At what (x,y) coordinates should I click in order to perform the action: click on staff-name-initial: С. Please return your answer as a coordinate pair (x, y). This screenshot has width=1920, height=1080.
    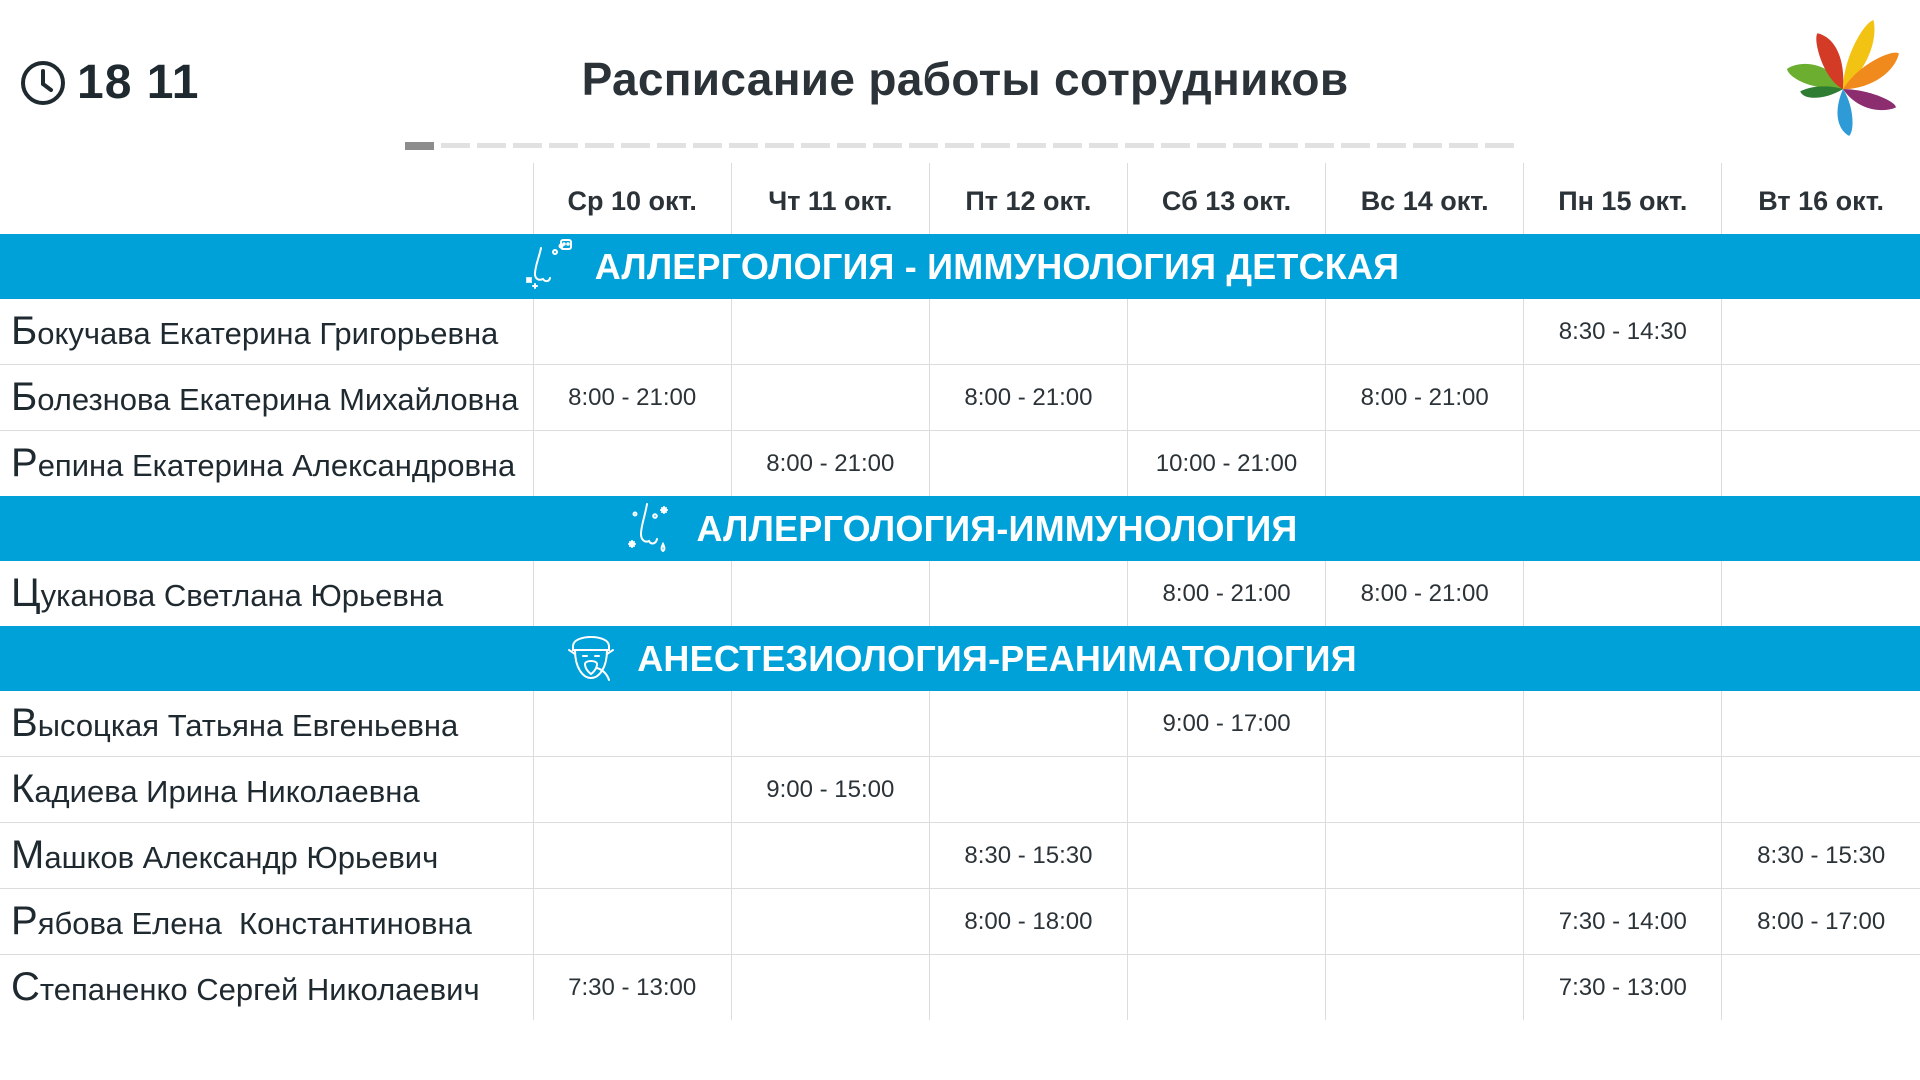
    Looking at the image, I should click on (25, 987).